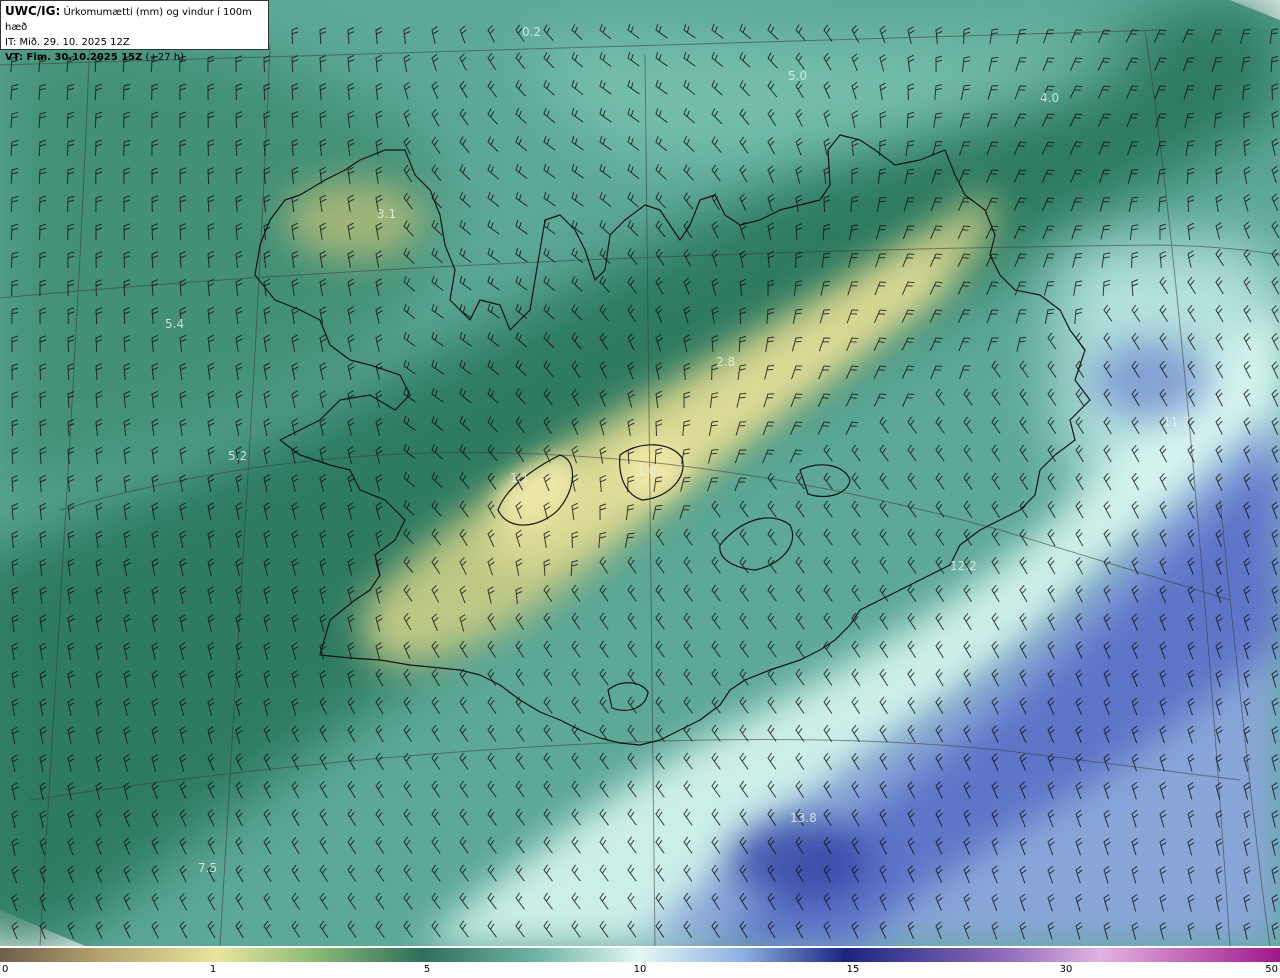 The width and height of the screenshot is (1280, 978). Describe the element at coordinates (174, 324) in the screenshot. I see `value-label: 5.4` at that location.